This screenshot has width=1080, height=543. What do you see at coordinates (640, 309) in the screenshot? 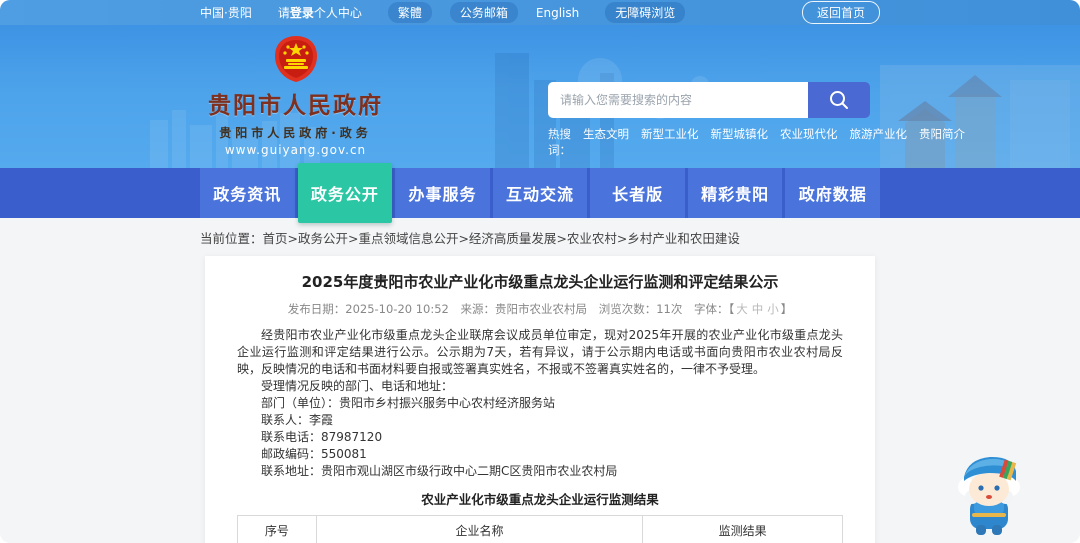
I see `view-count: 浏览次数：11次` at bounding box center [640, 309].